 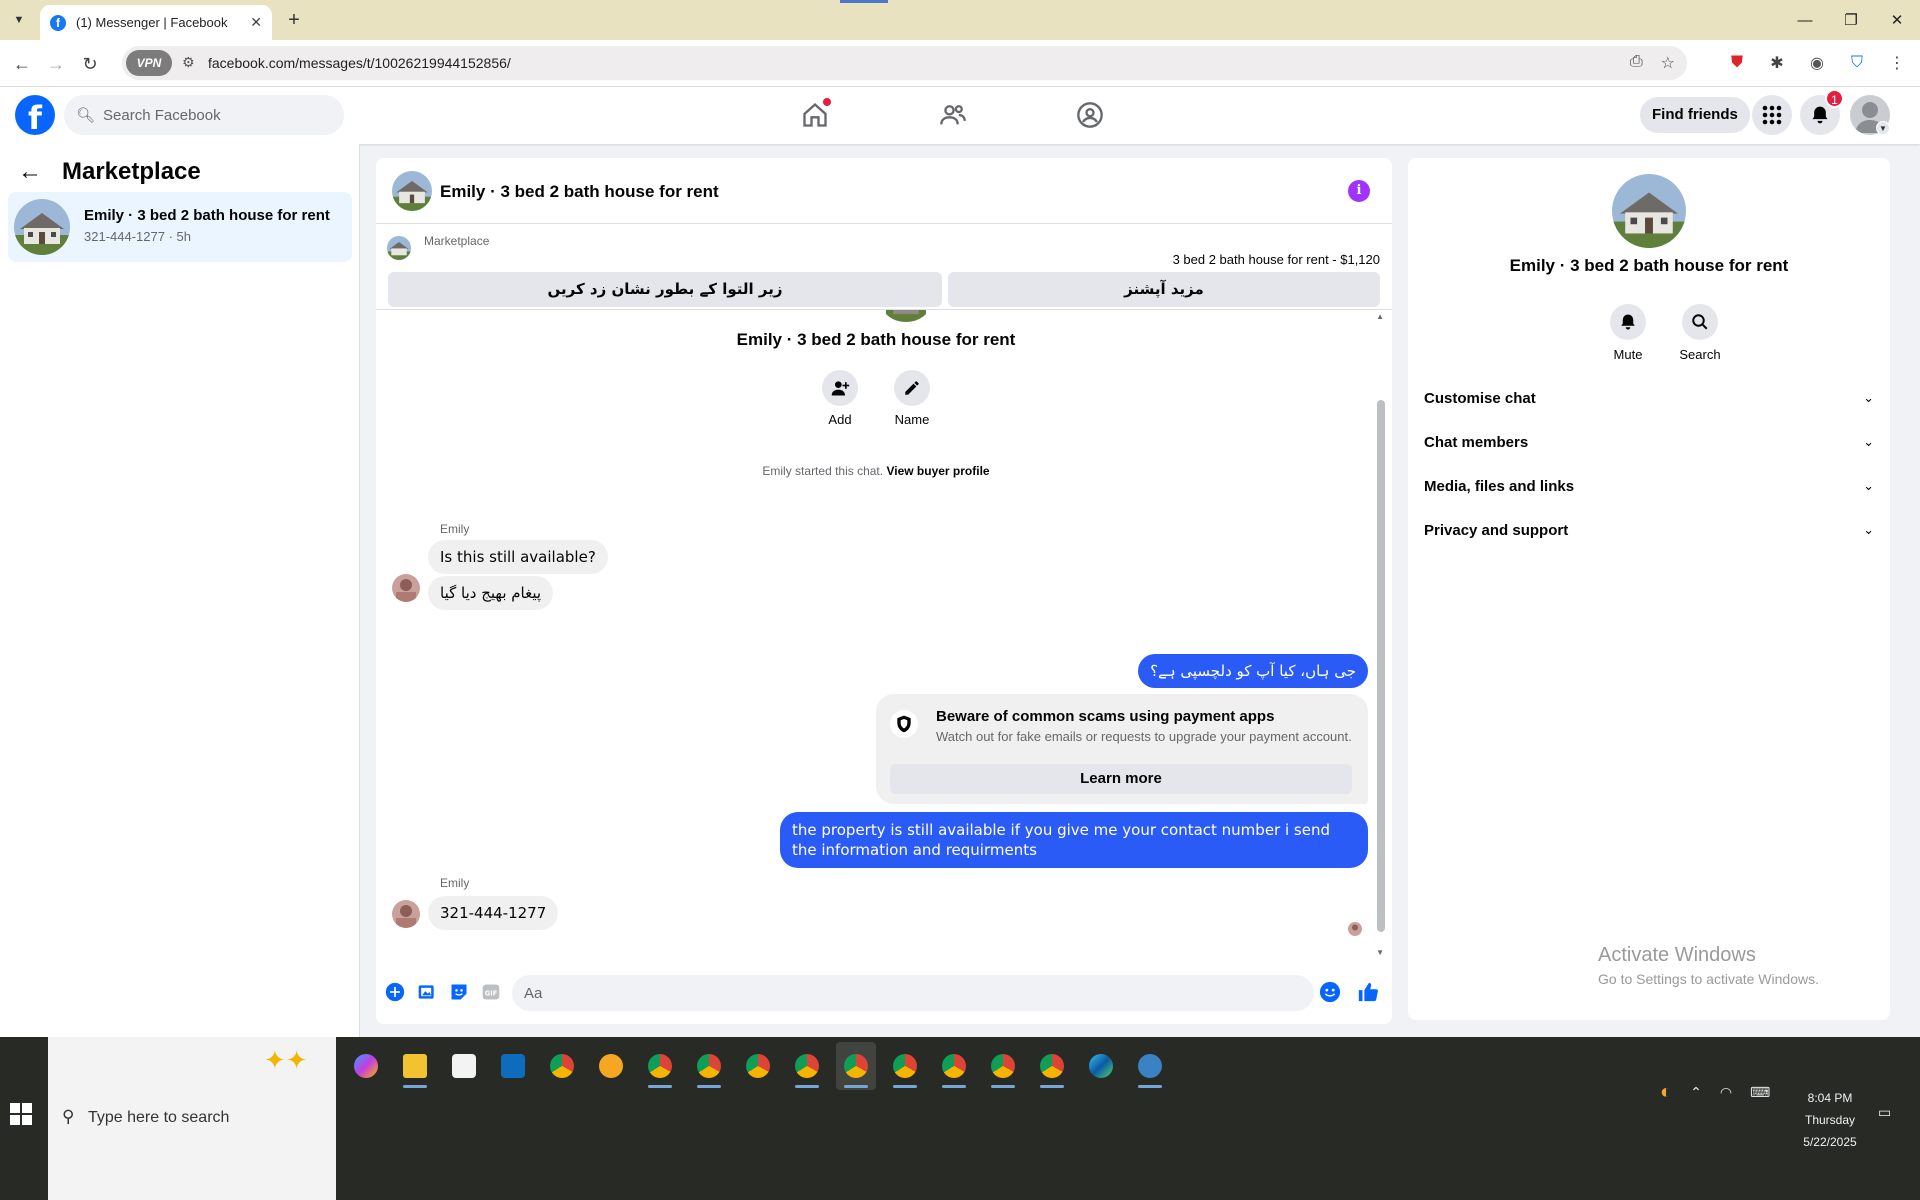 I want to click on plus-icon, so click(x=395, y=992).